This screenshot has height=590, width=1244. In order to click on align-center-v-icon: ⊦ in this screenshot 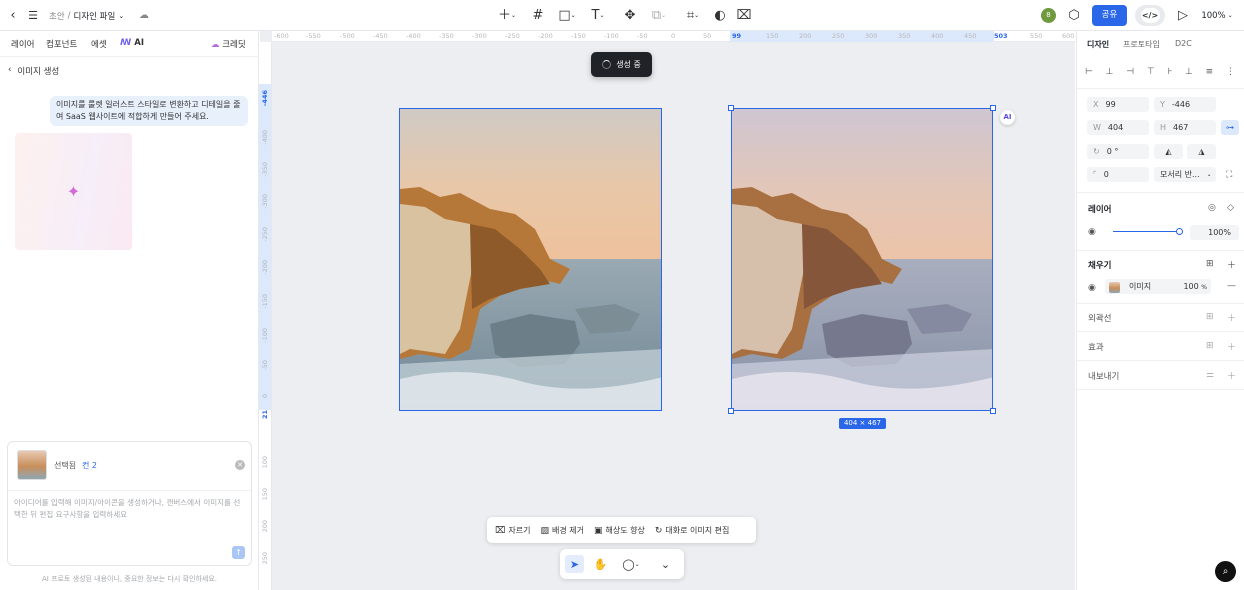, I will do `click(1170, 72)`.